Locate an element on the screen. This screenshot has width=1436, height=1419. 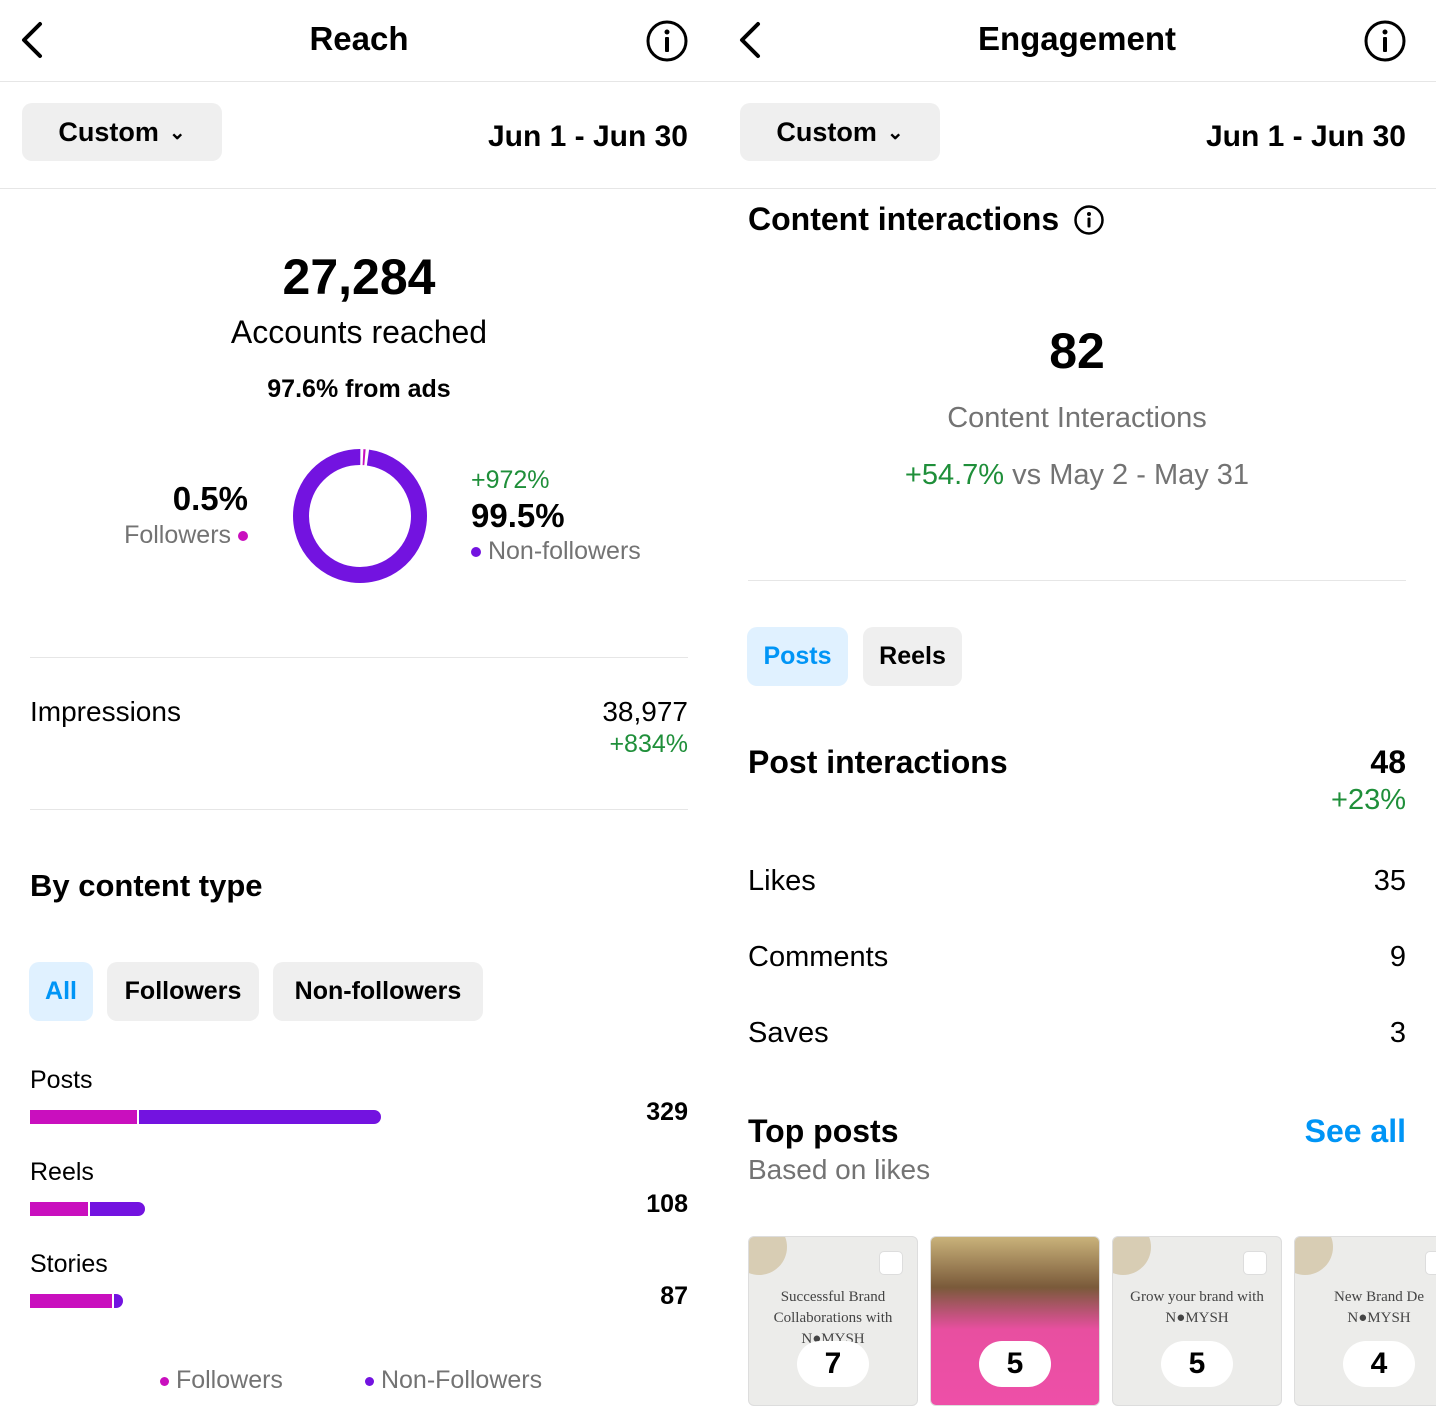
top-post-thumbnail: Grow your brand with N●MYSH 5 is located at coordinates (1197, 1321).